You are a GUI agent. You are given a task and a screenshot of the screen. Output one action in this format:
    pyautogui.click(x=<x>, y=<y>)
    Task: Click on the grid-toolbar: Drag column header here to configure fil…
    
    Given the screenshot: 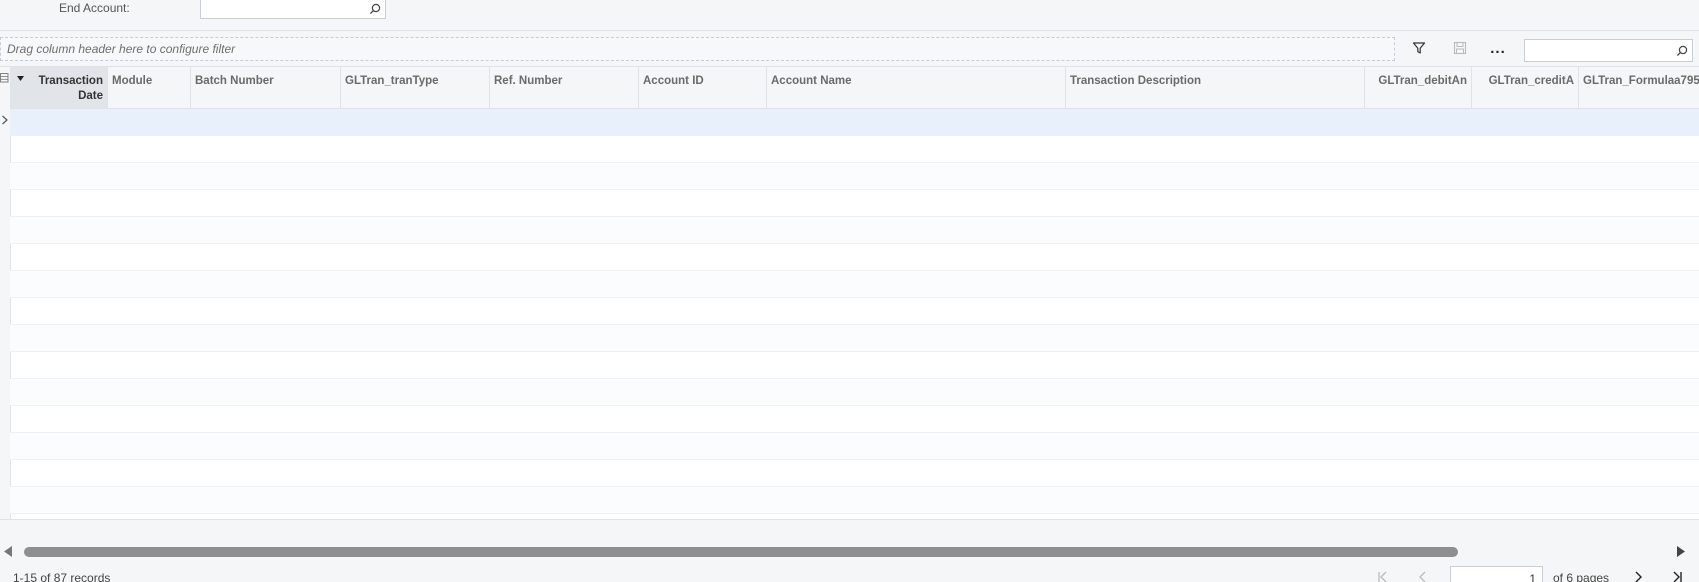 What is the action you would take?
    pyautogui.click(x=849, y=50)
    